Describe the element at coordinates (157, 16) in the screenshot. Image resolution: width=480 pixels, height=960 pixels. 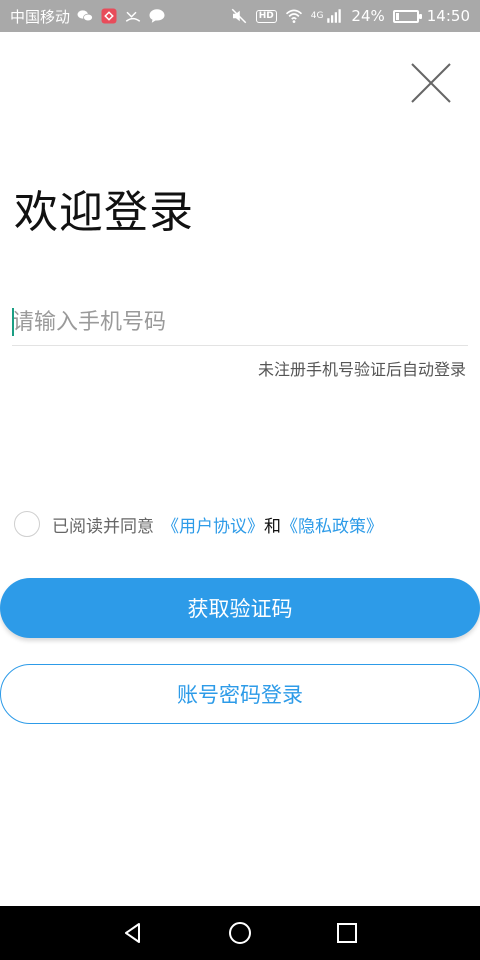
I see `message-icon` at that location.